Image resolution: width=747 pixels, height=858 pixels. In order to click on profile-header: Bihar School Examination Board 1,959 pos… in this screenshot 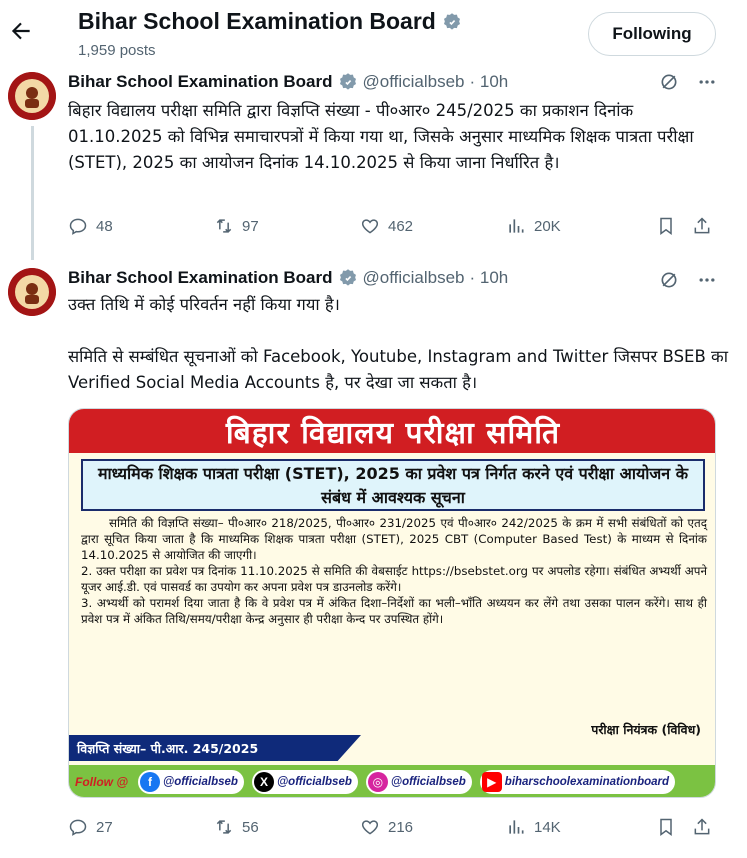, I will do `click(373, 33)`.